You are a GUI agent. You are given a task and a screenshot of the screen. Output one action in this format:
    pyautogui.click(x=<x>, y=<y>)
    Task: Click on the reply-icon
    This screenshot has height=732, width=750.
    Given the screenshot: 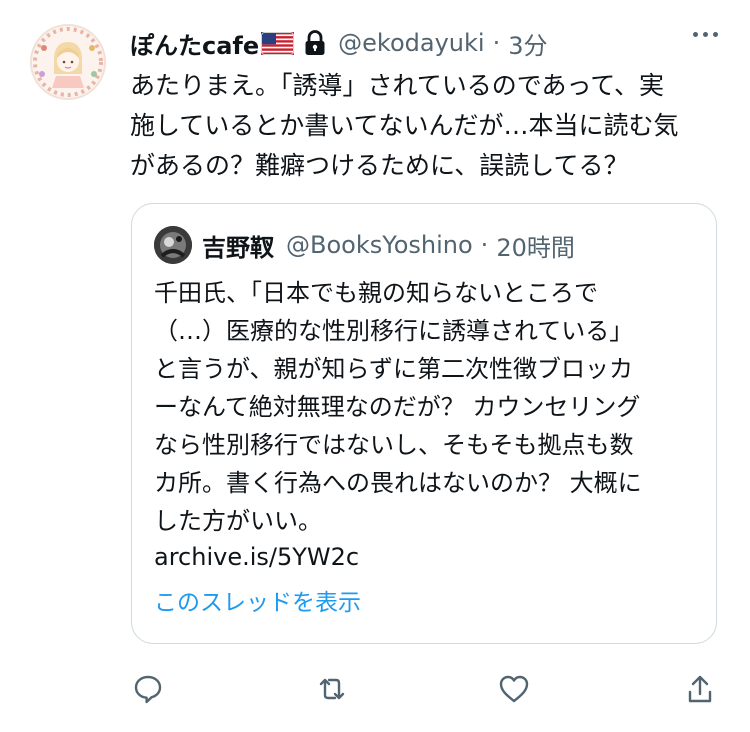 What is the action you would take?
    pyautogui.click(x=148, y=689)
    